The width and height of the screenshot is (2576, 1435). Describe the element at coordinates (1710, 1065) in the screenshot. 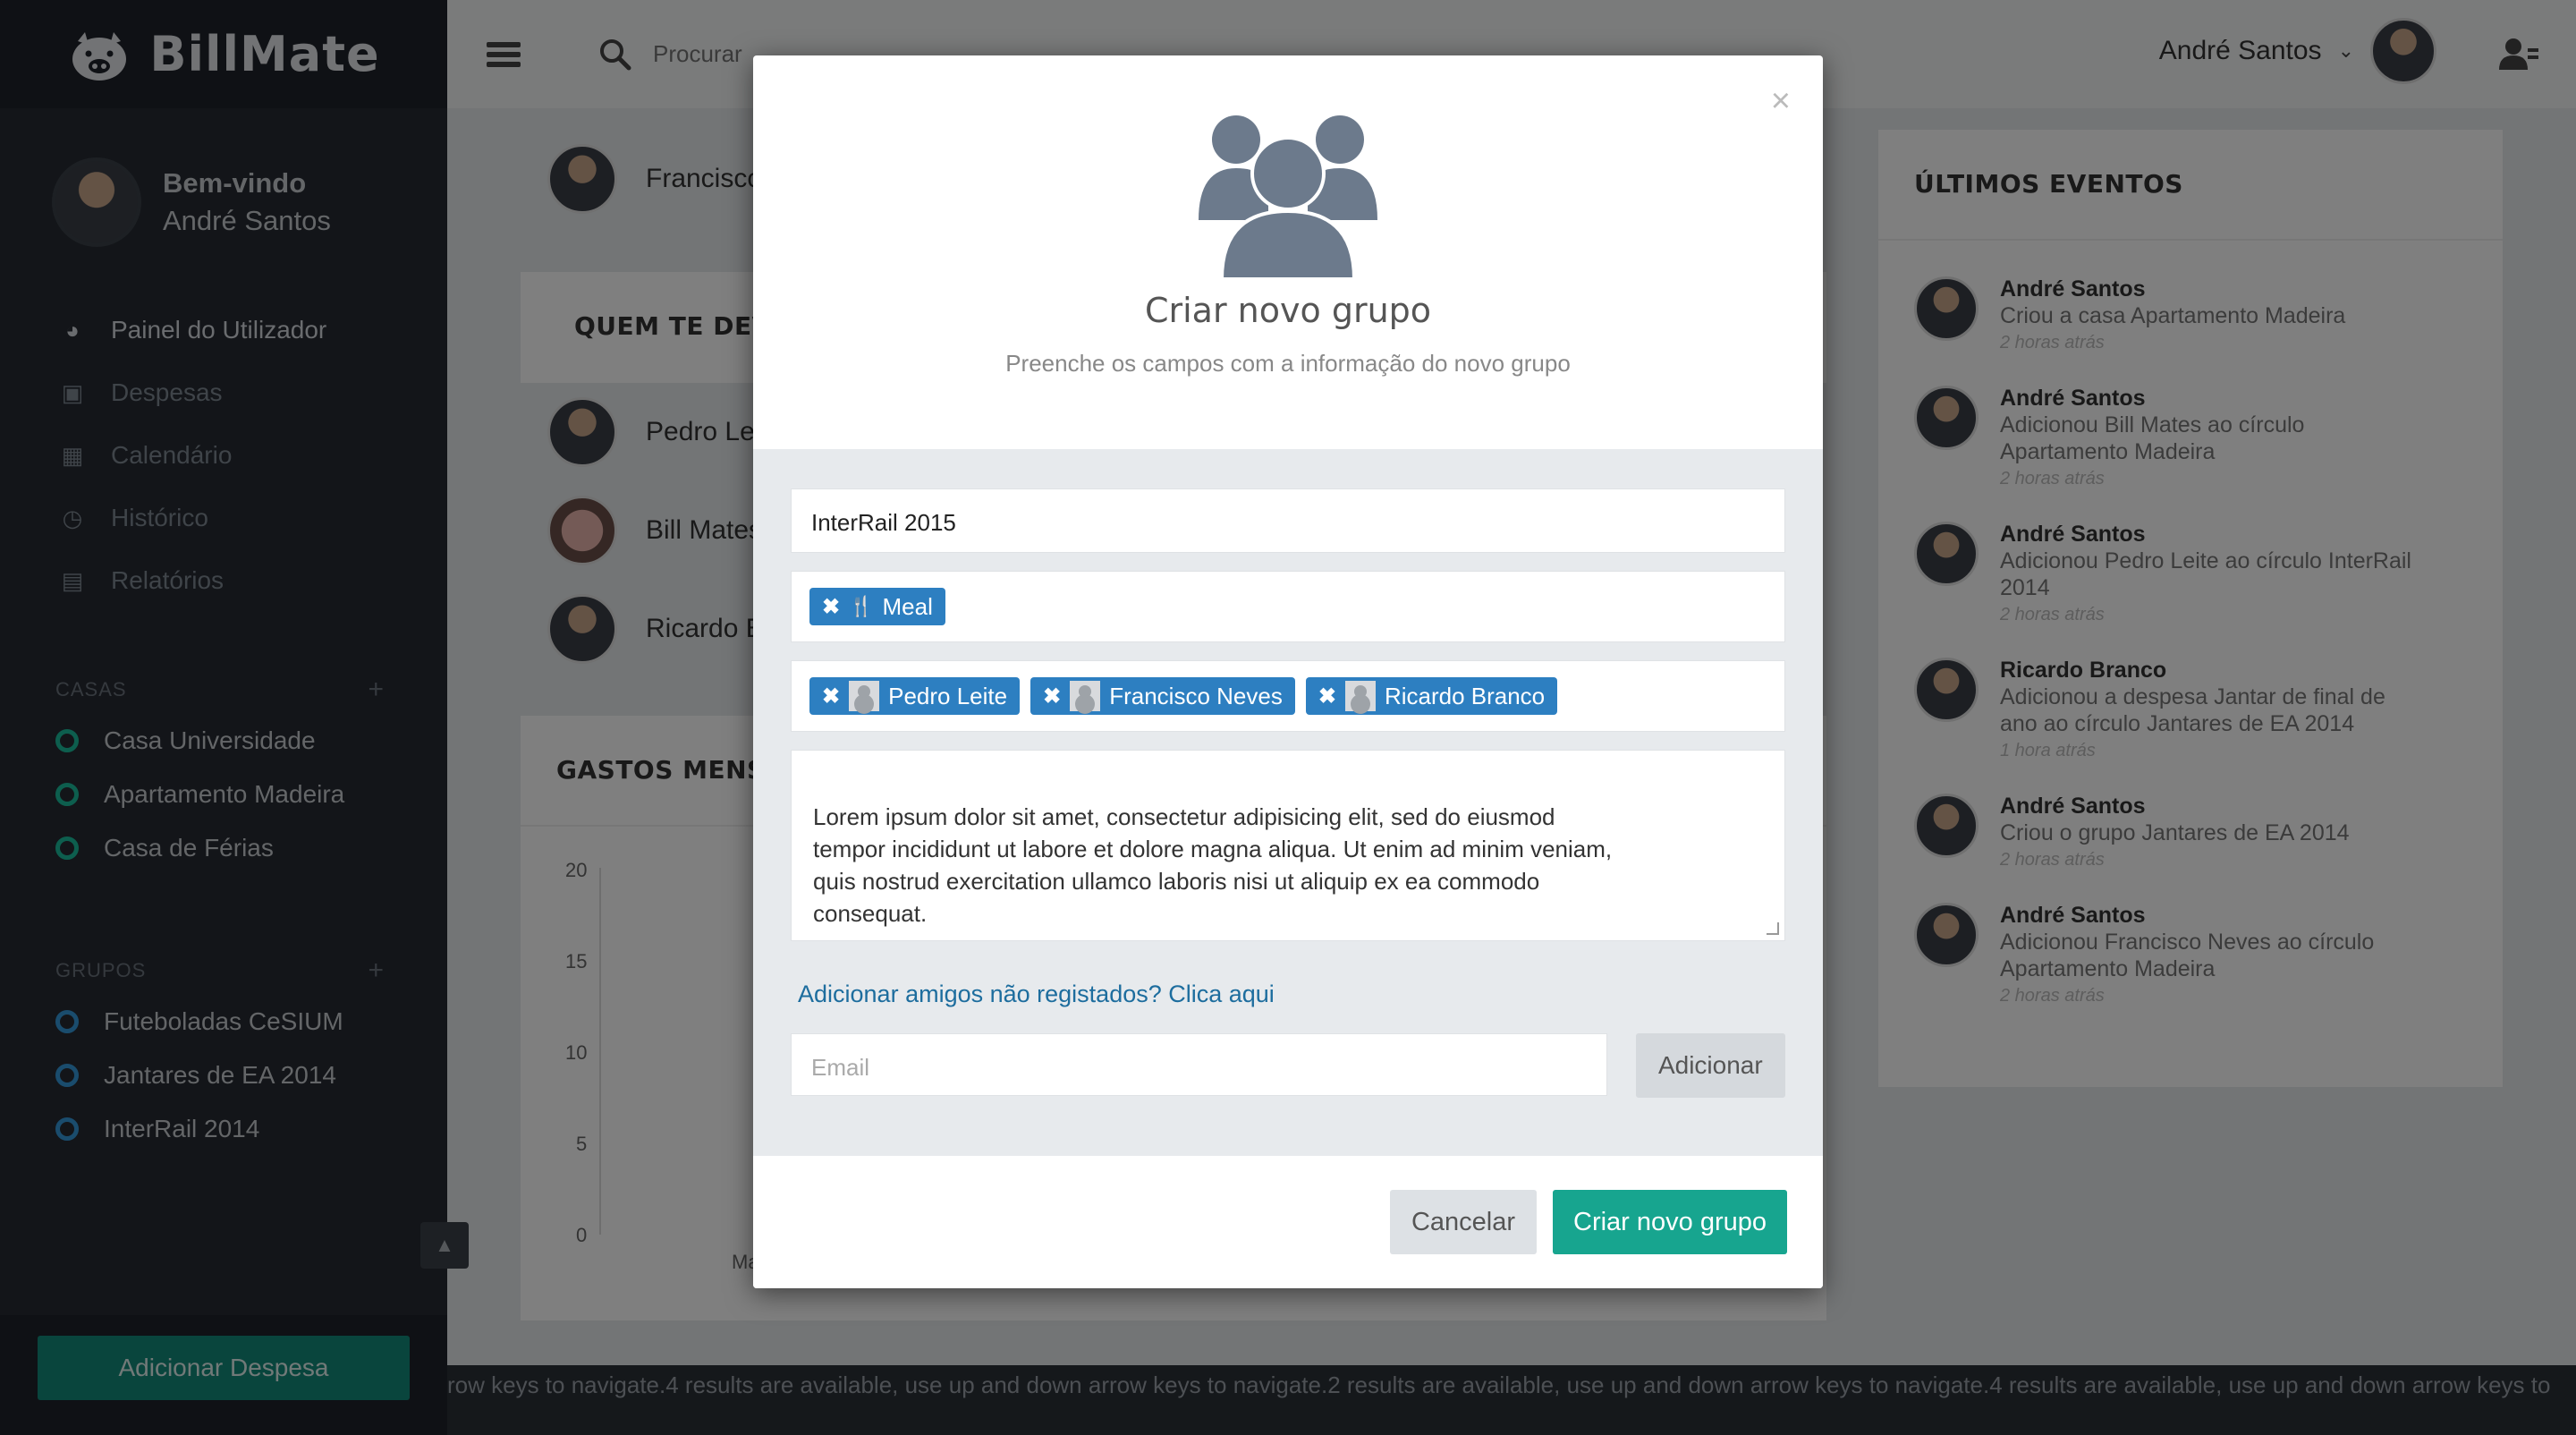

I see `add-email-button: Adicionar` at that location.